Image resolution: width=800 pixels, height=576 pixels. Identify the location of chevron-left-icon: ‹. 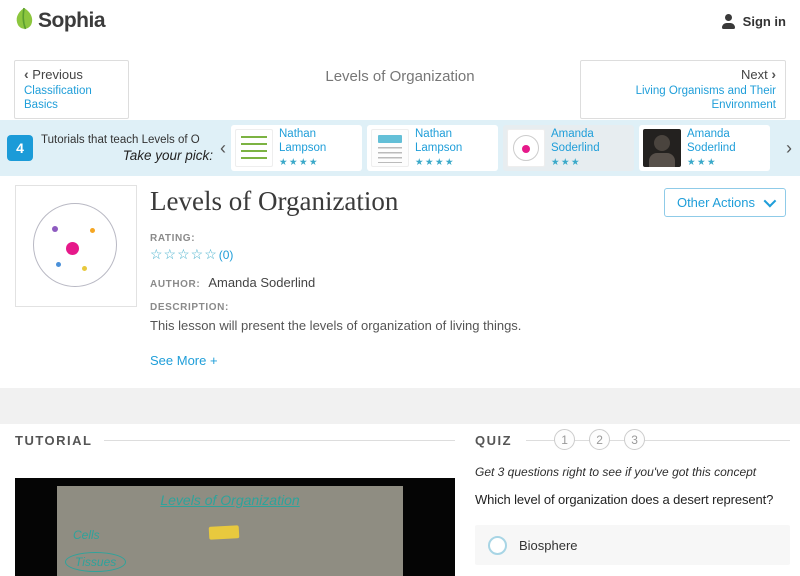
(223, 148).